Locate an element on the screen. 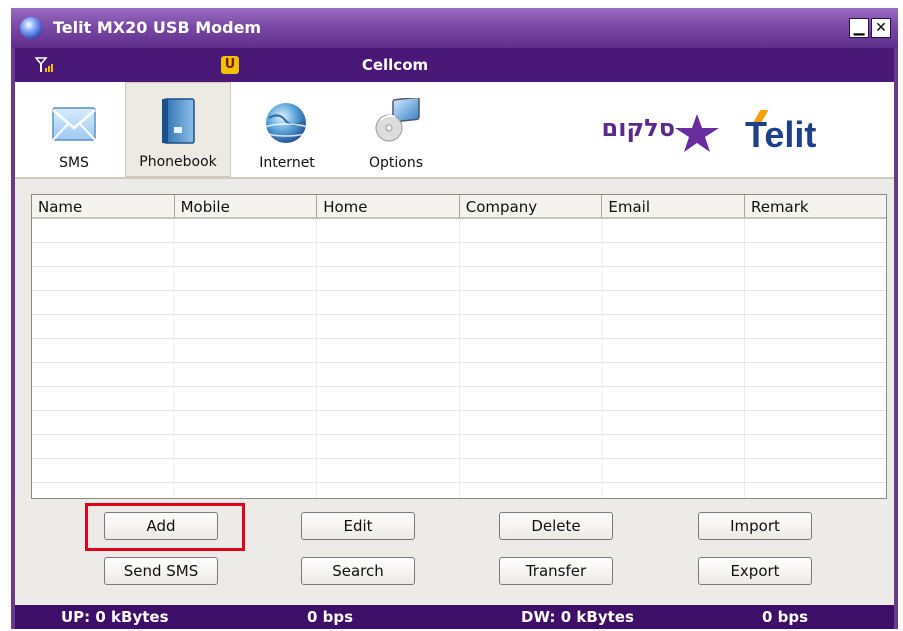 This screenshot has width=903, height=631. column-header-company: Company is located at coordinates (531, 207).